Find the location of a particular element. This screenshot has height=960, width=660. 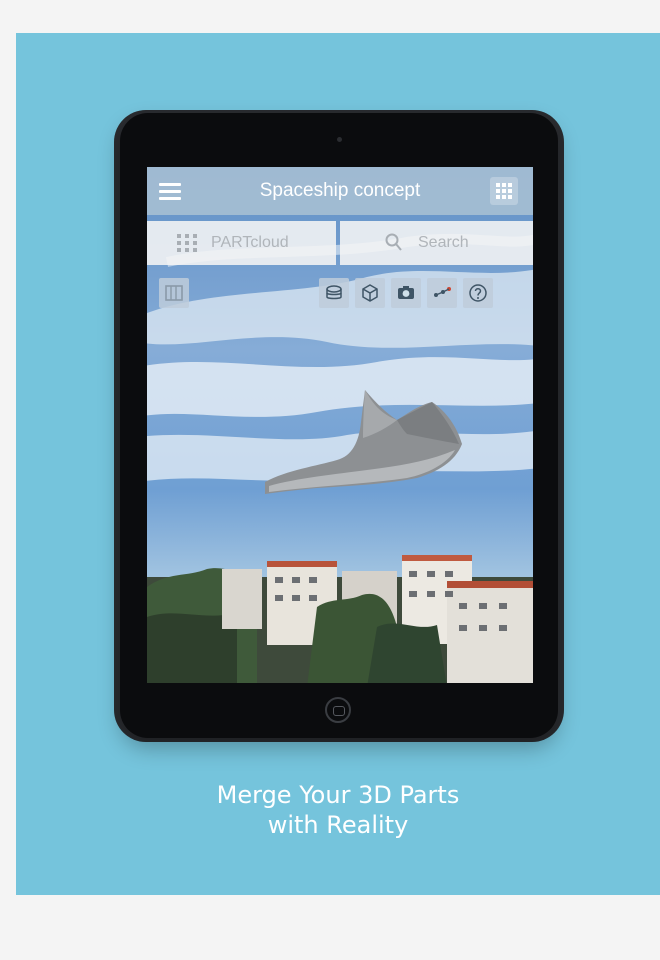

tagline: Merge Your 3D Parts with Reality is located at coordinates (338, 810).